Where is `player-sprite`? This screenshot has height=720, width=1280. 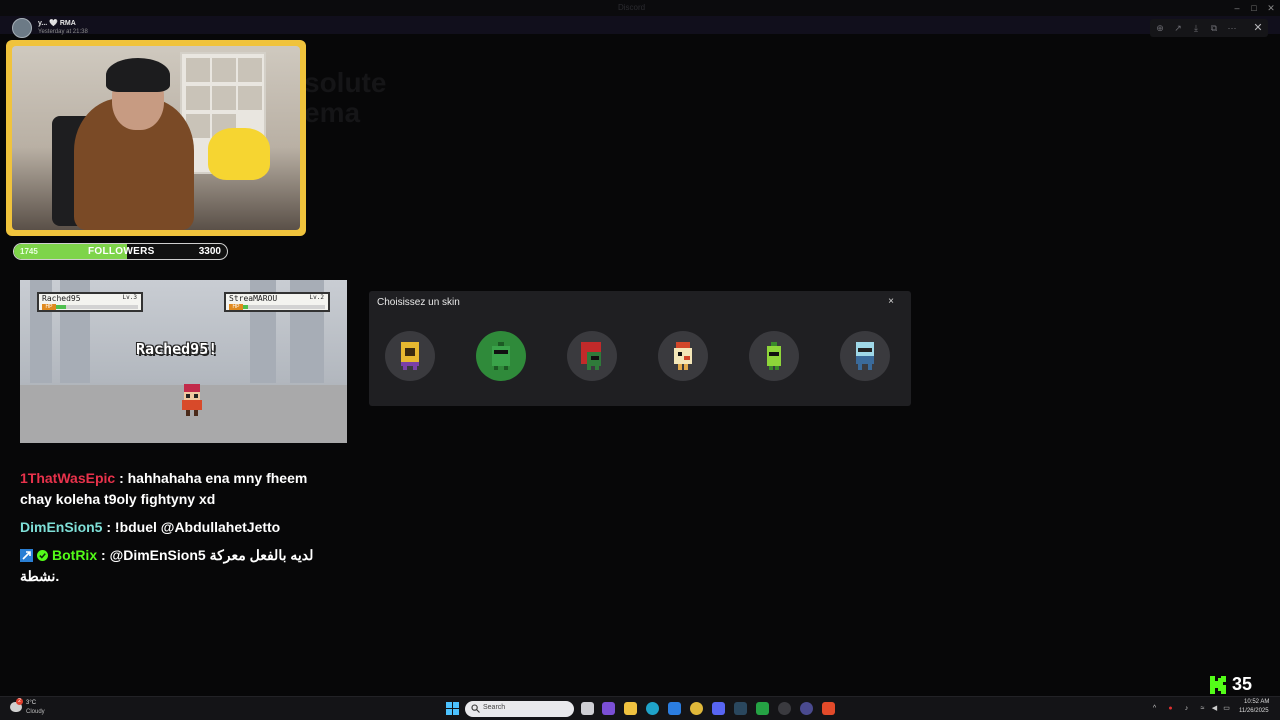
player-sprite is located at coordinates (192, 400).